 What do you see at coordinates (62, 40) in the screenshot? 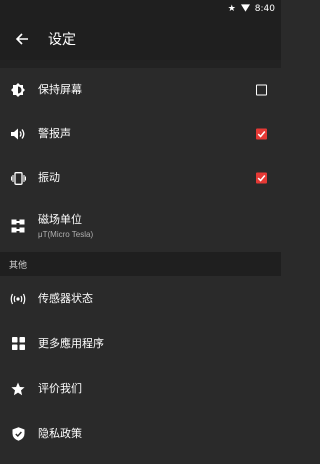
I see `page-title: 设定` at bounding box center [62, 40].